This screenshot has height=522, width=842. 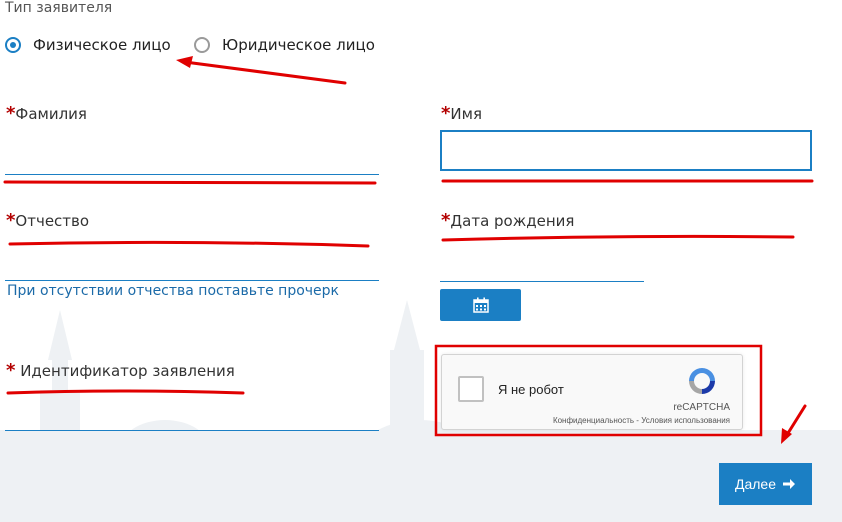 What do you see at coordinates (265, 72) in the screenshot?
I see `annotation-arrow-line` at bounding box center [265, 72].